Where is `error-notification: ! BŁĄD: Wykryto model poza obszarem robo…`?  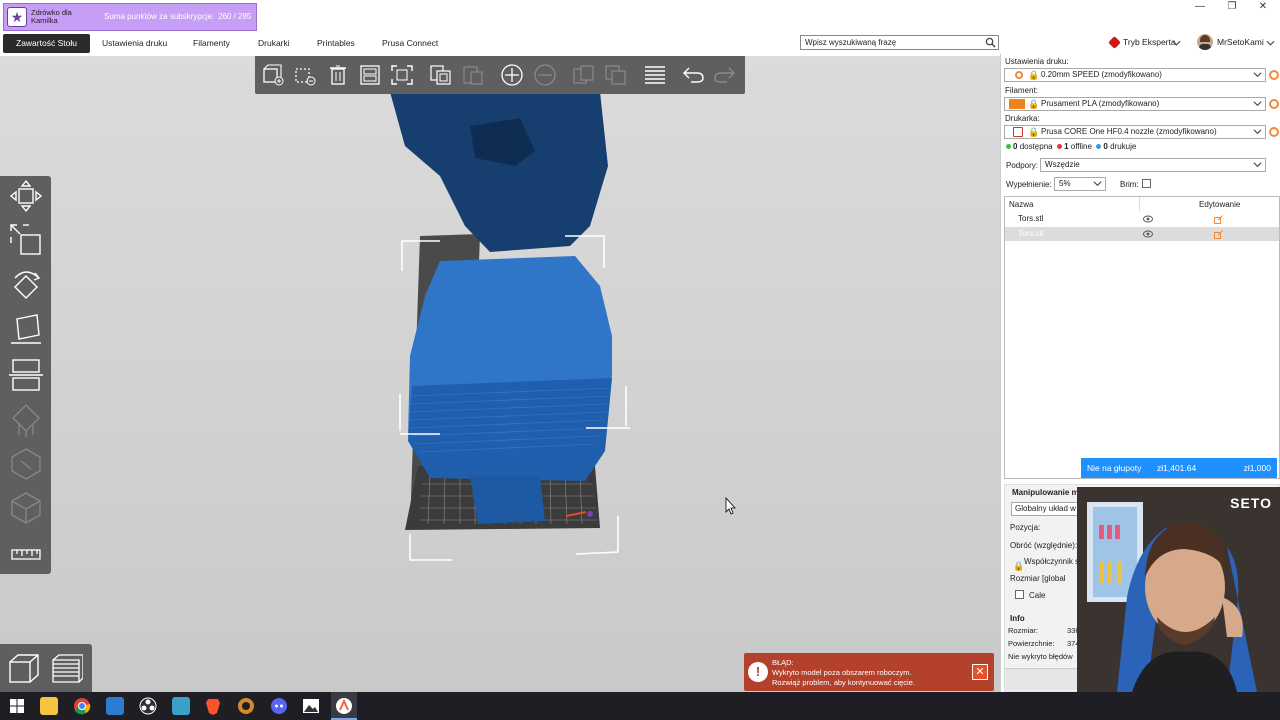 error-notification: ! BŁĄD: Wykryto model poza obszarem robo… is located at coordinates (869, 672).